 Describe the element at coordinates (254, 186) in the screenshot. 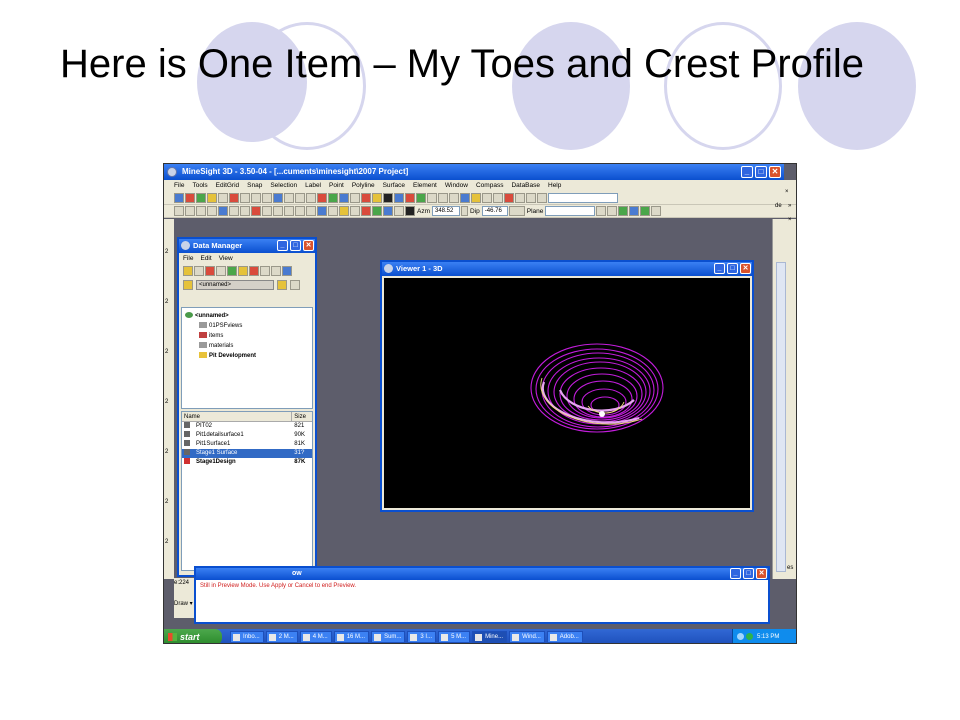

I see `menu-snap: Snap` at that location.